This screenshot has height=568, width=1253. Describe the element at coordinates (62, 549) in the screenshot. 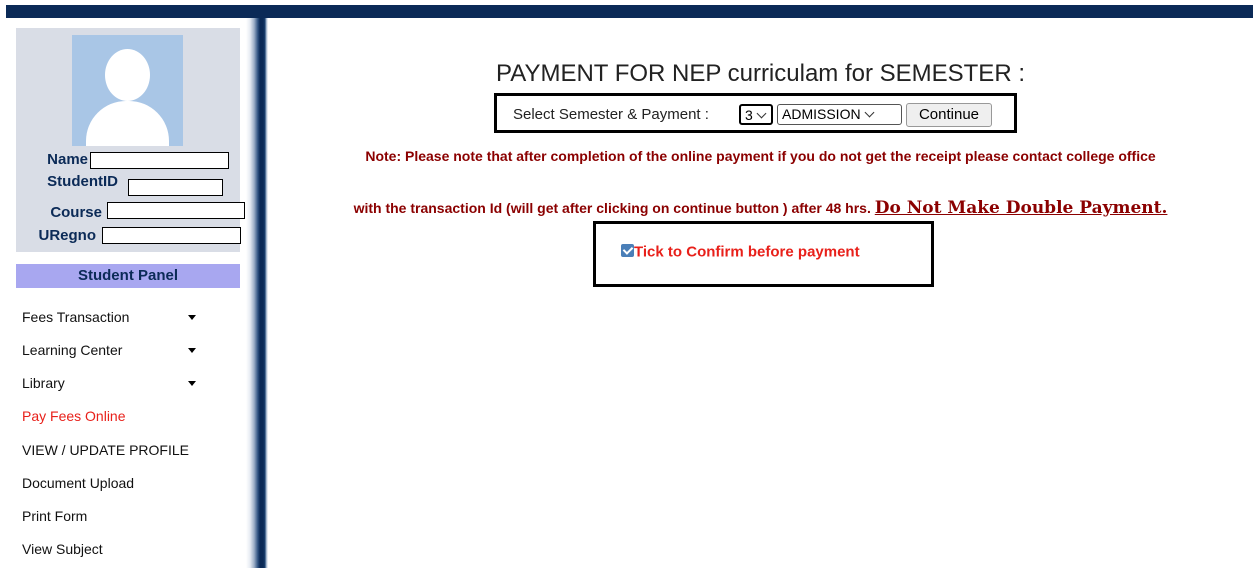

I see `sidebar-item-view-subject: View Subject` at that location.